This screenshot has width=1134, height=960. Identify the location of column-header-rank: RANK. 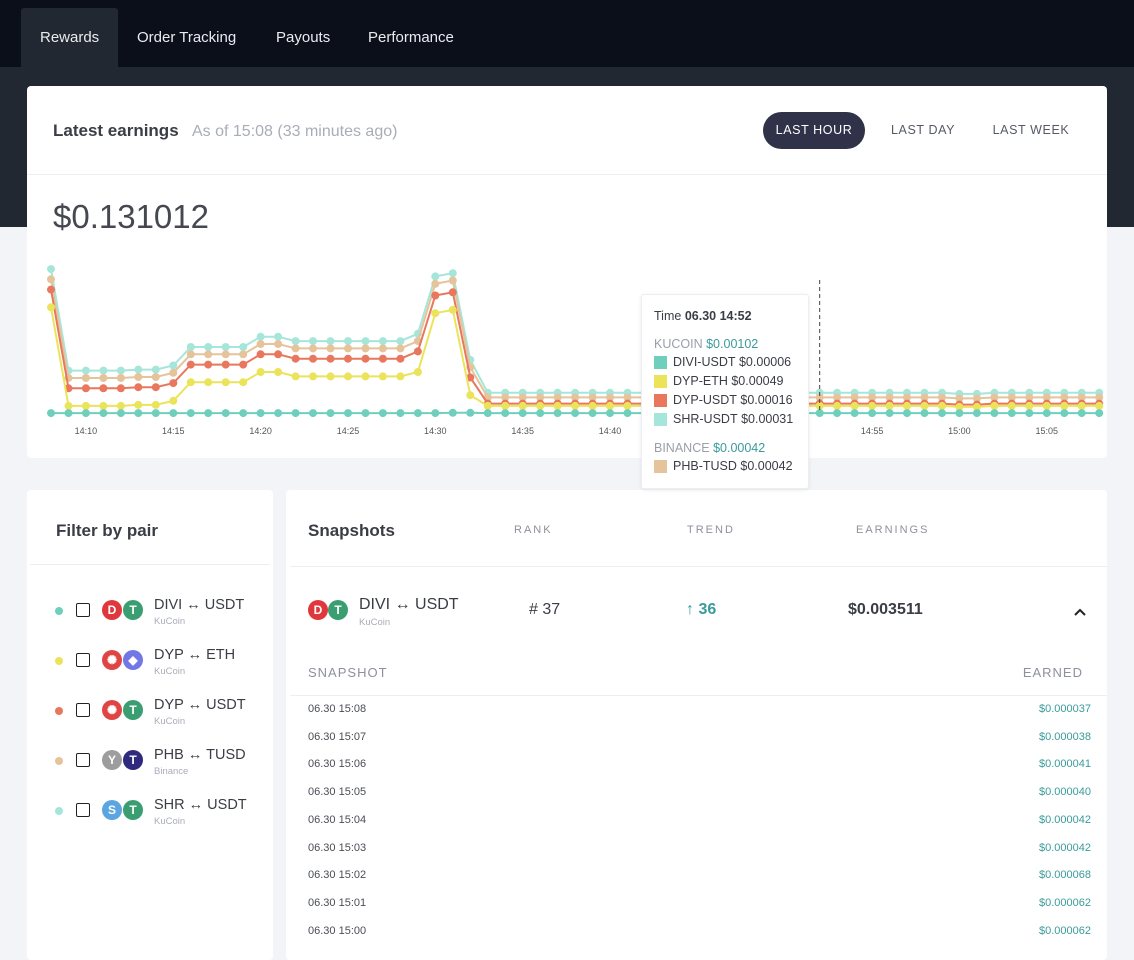
(533, 530).